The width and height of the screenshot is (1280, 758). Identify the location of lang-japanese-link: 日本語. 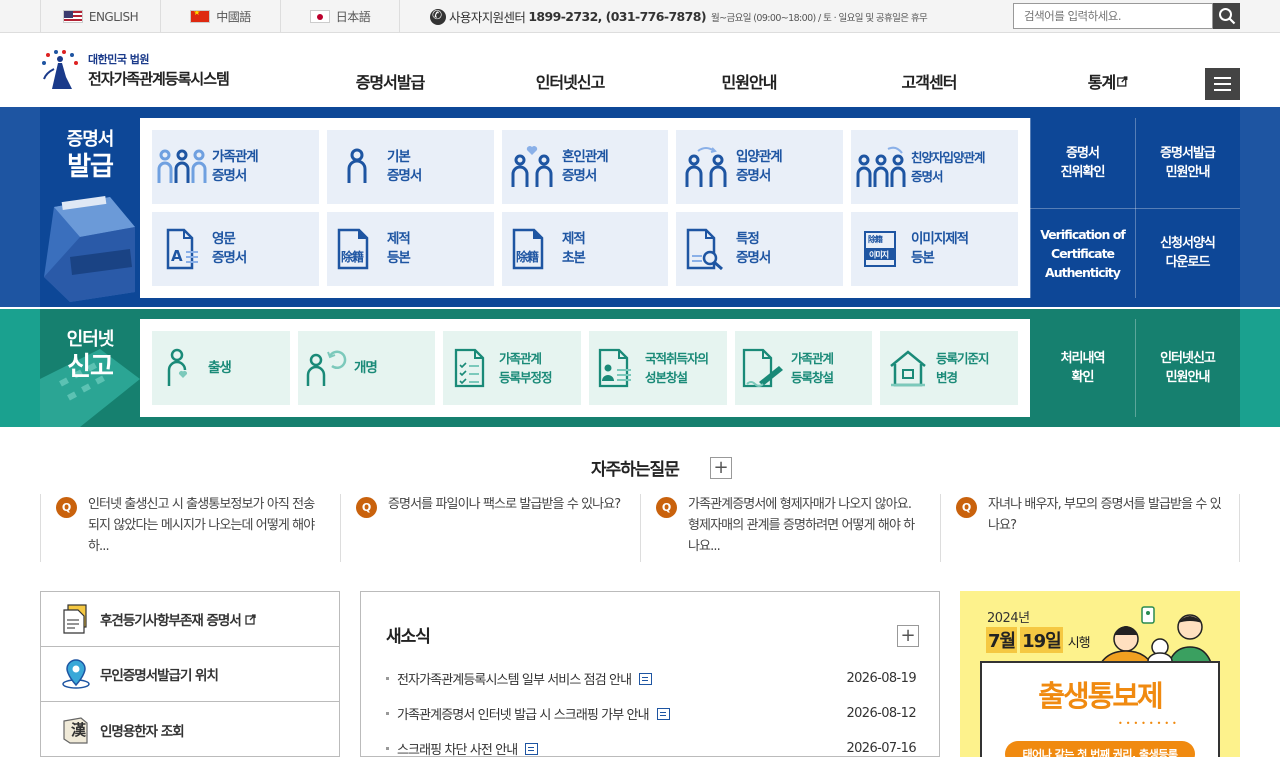
(340, 16).